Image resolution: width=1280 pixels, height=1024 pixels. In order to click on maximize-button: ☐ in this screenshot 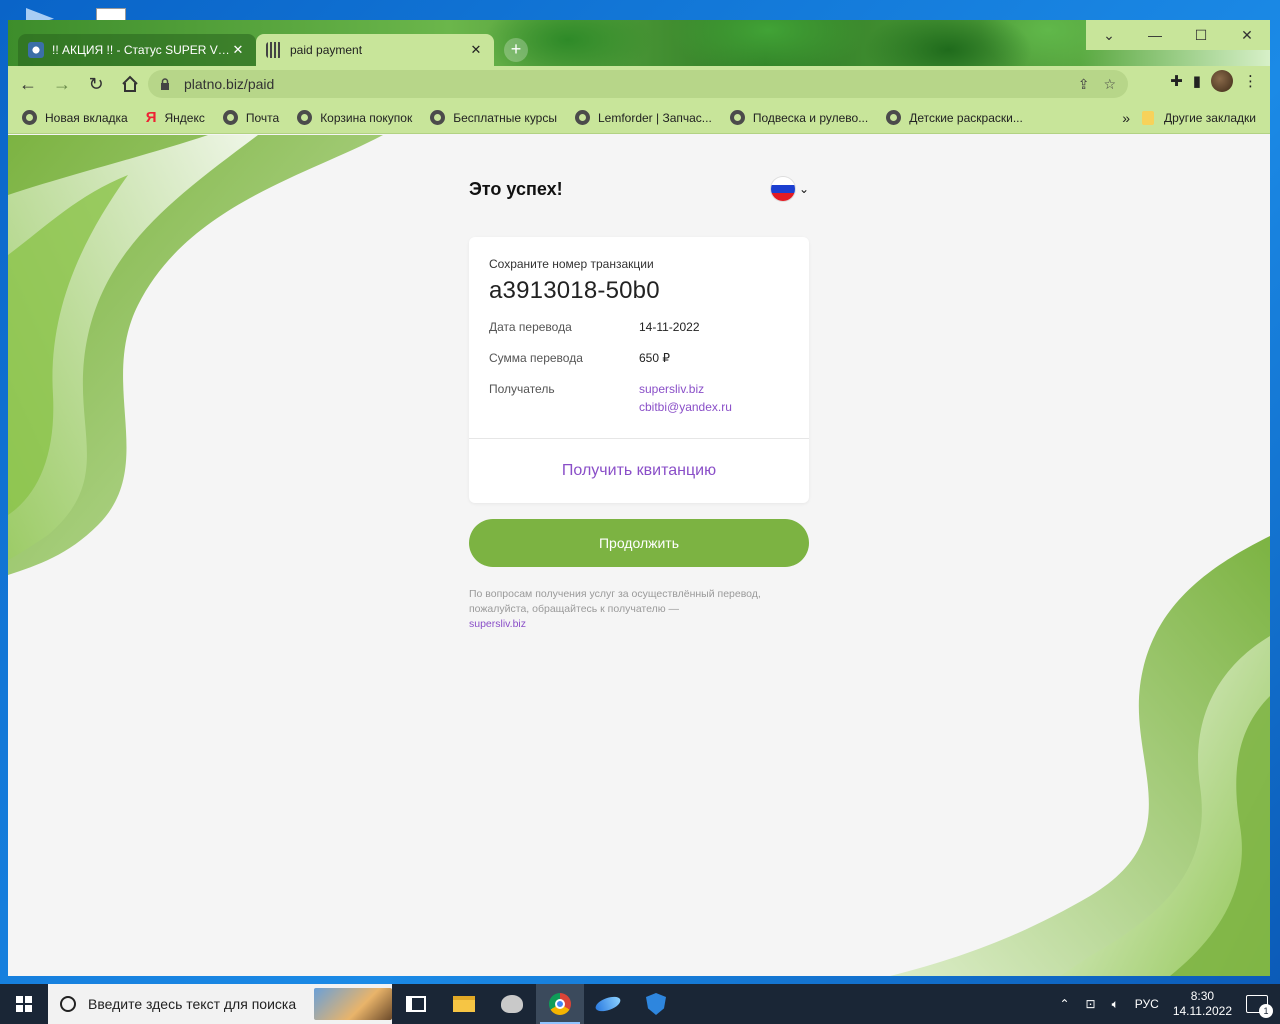, I will do `click(1201, 35)`.